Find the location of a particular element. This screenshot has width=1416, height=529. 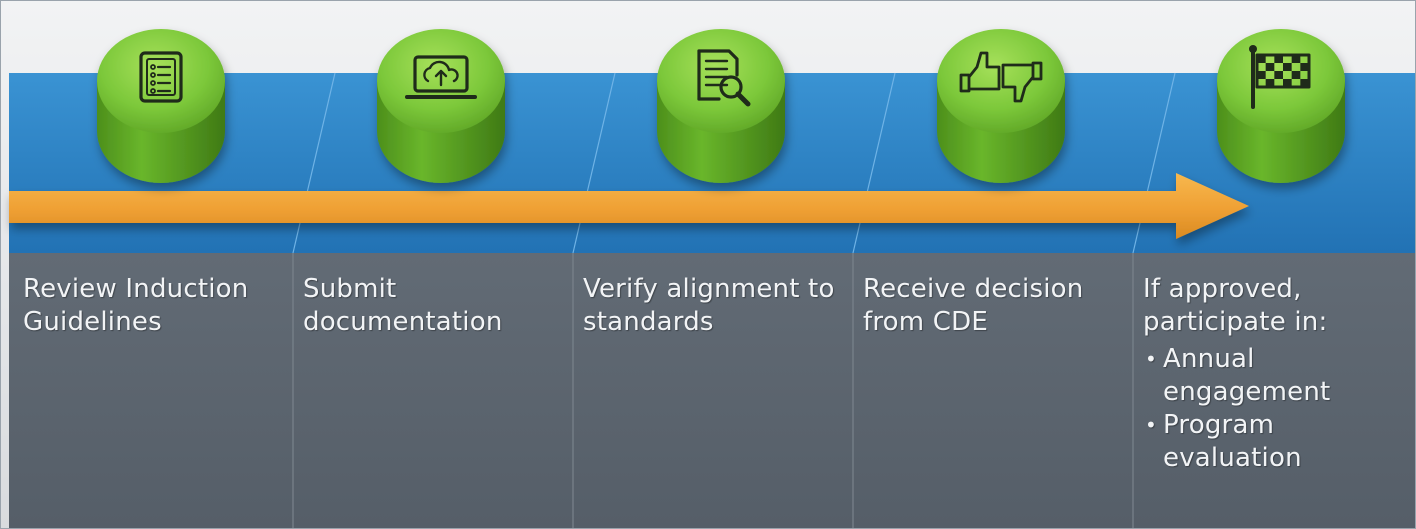

step-bullet-list: • Annual engagement • Program evaluation is located at coordinates (1274, 409).